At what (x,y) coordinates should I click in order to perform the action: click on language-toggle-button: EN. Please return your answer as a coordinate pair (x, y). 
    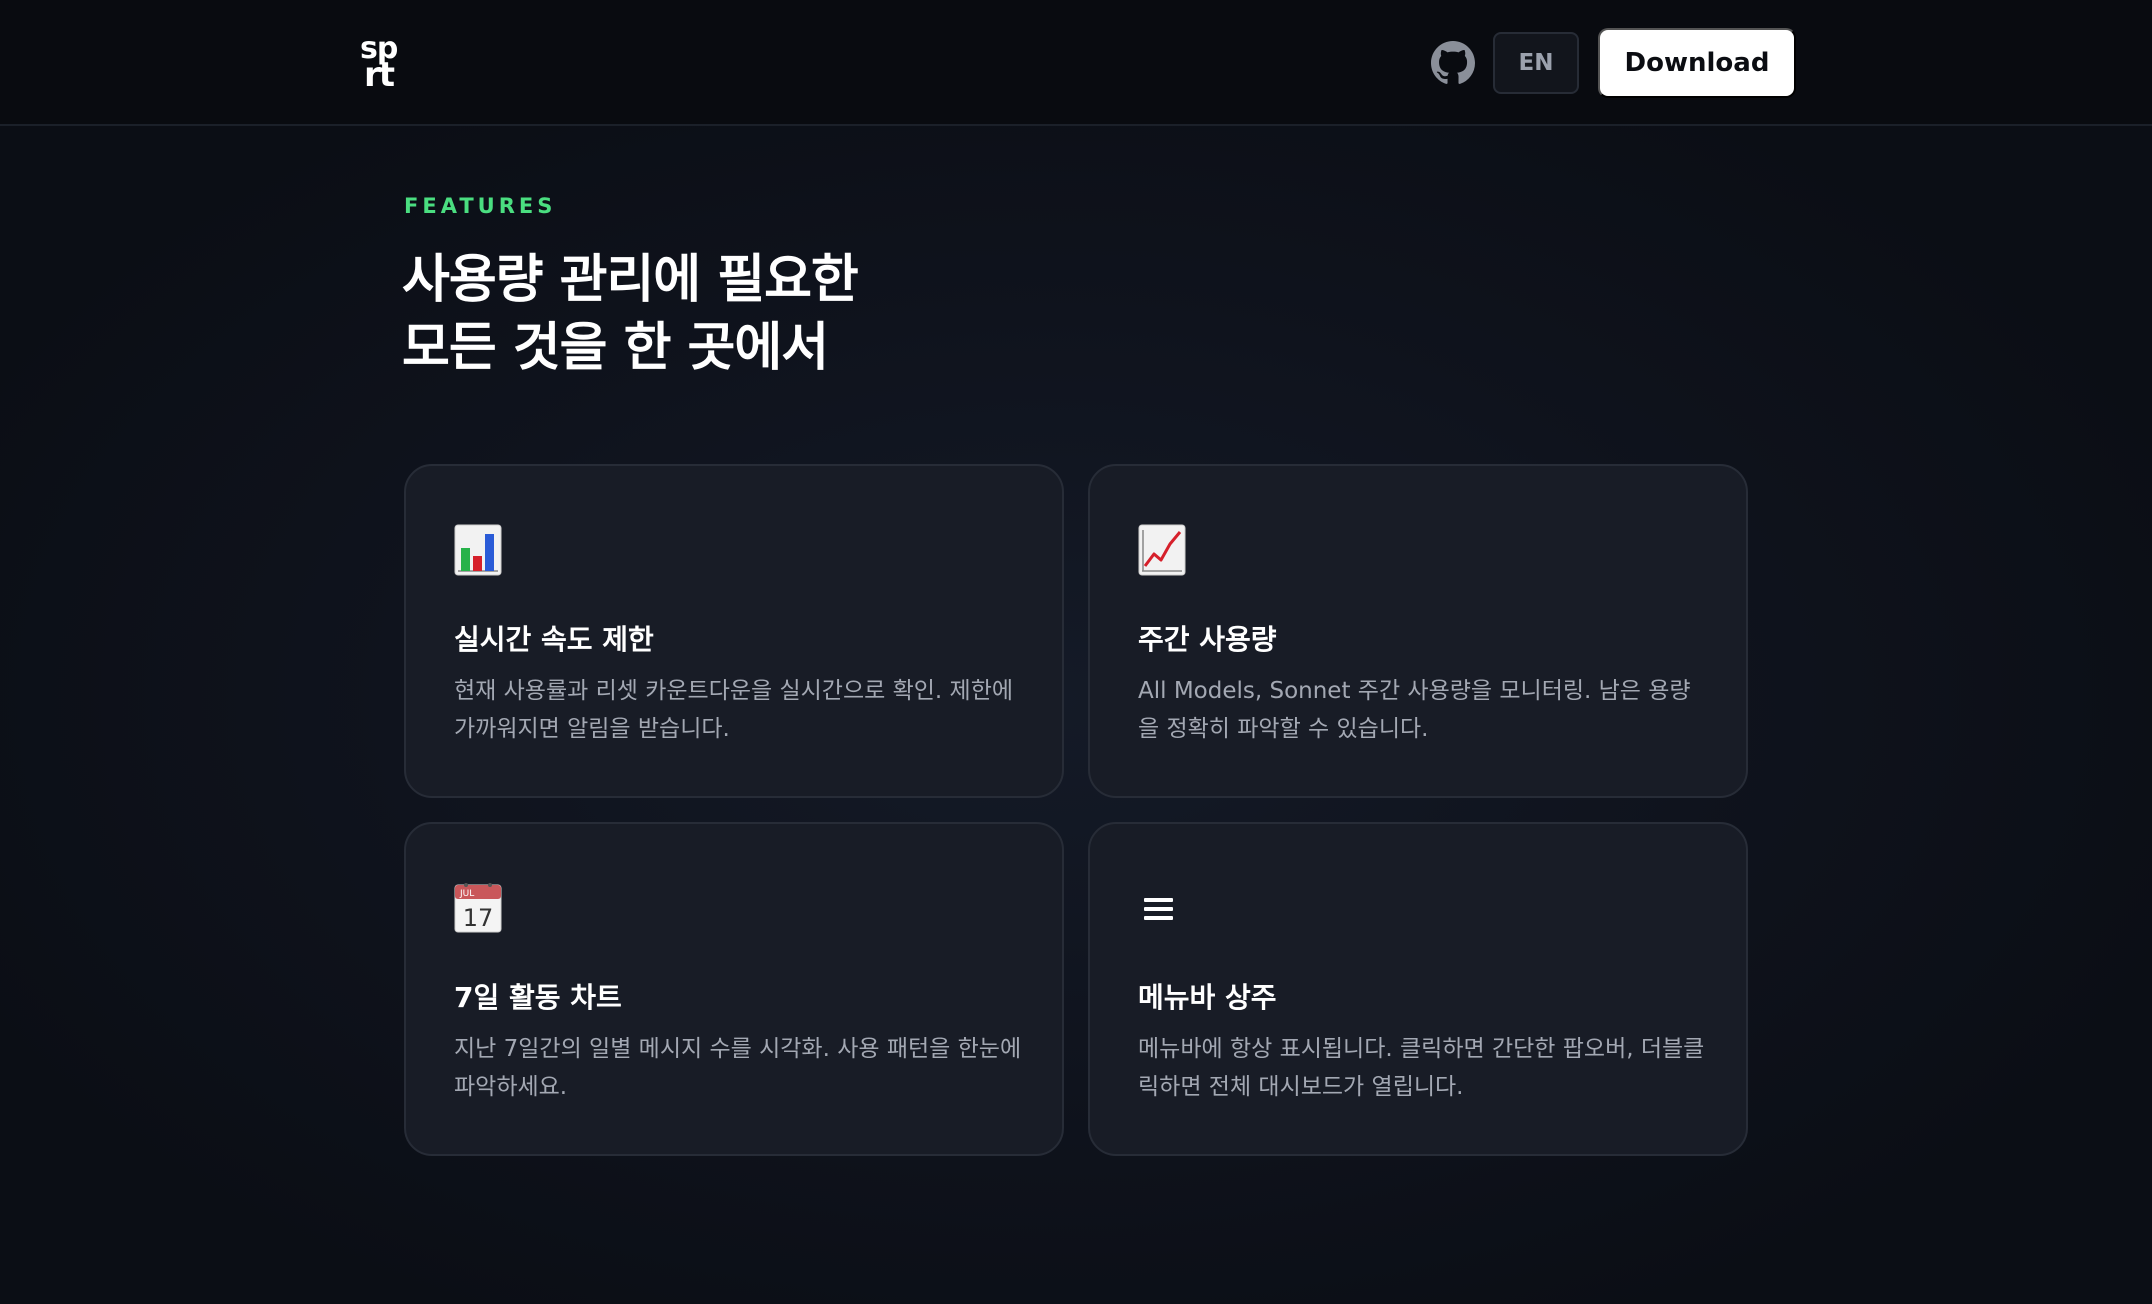
    Looking at the image, I should click on (1536, 63).